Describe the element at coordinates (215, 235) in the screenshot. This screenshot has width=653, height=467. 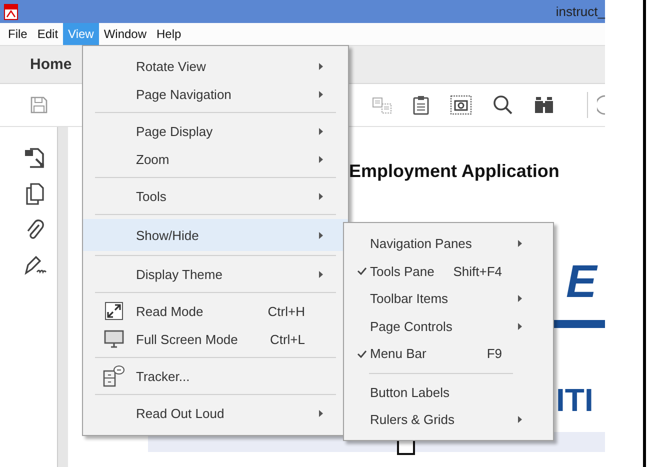
I see `menu-item: Show/Hide` at that location.